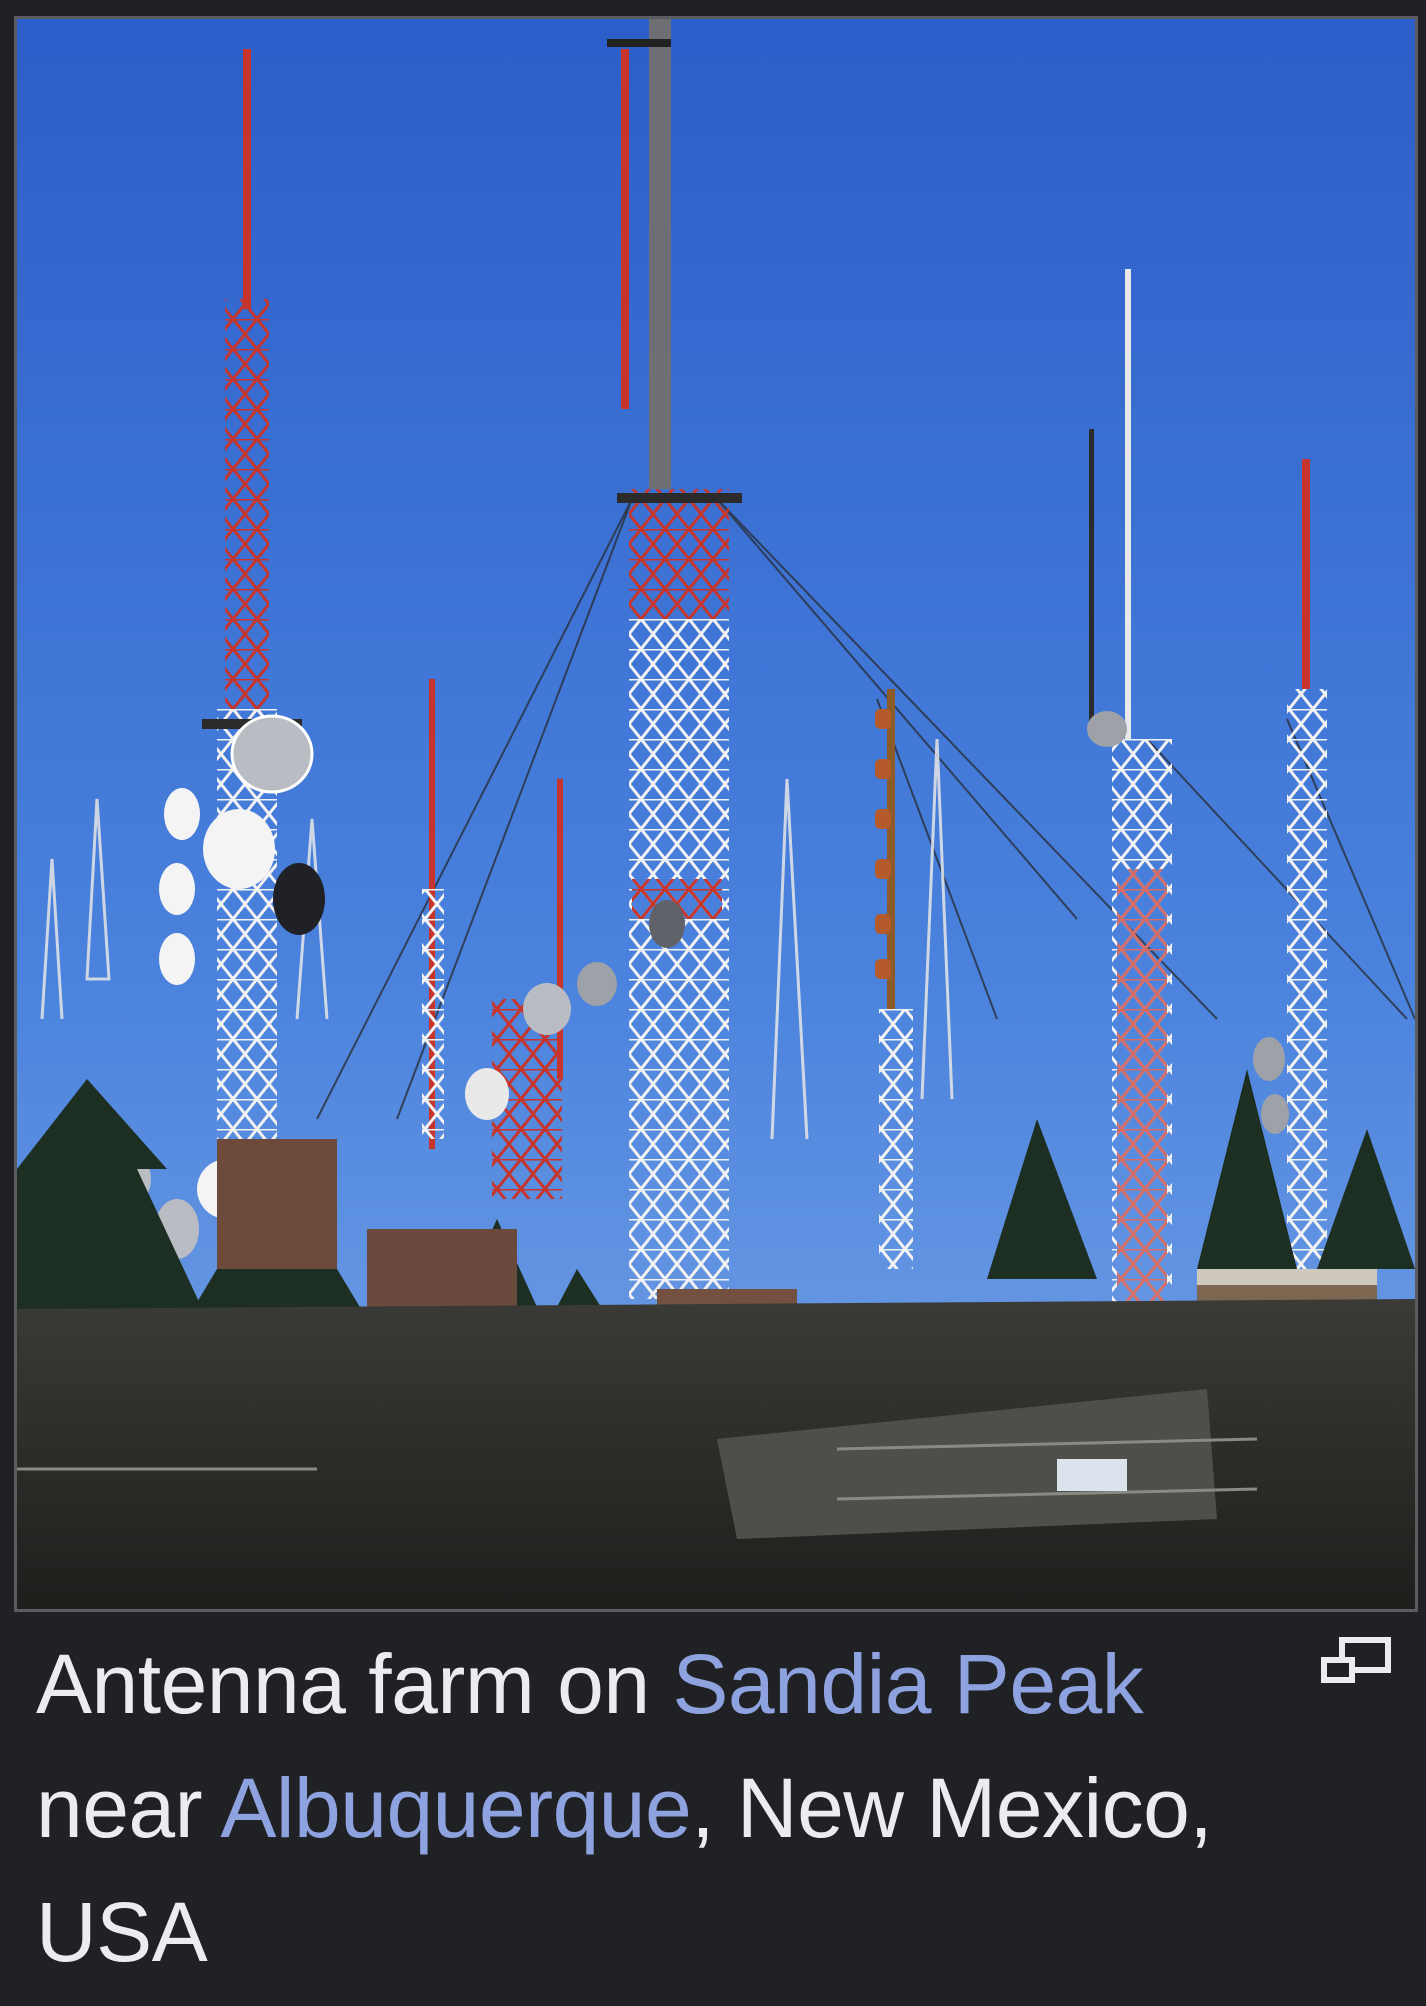 The height and width of the screenshot is (2006, 1426). What do you see at coordinates (128, 1808) in the screenshot?
I see `caption-text-2: near` at bounding box center [128, 1808].